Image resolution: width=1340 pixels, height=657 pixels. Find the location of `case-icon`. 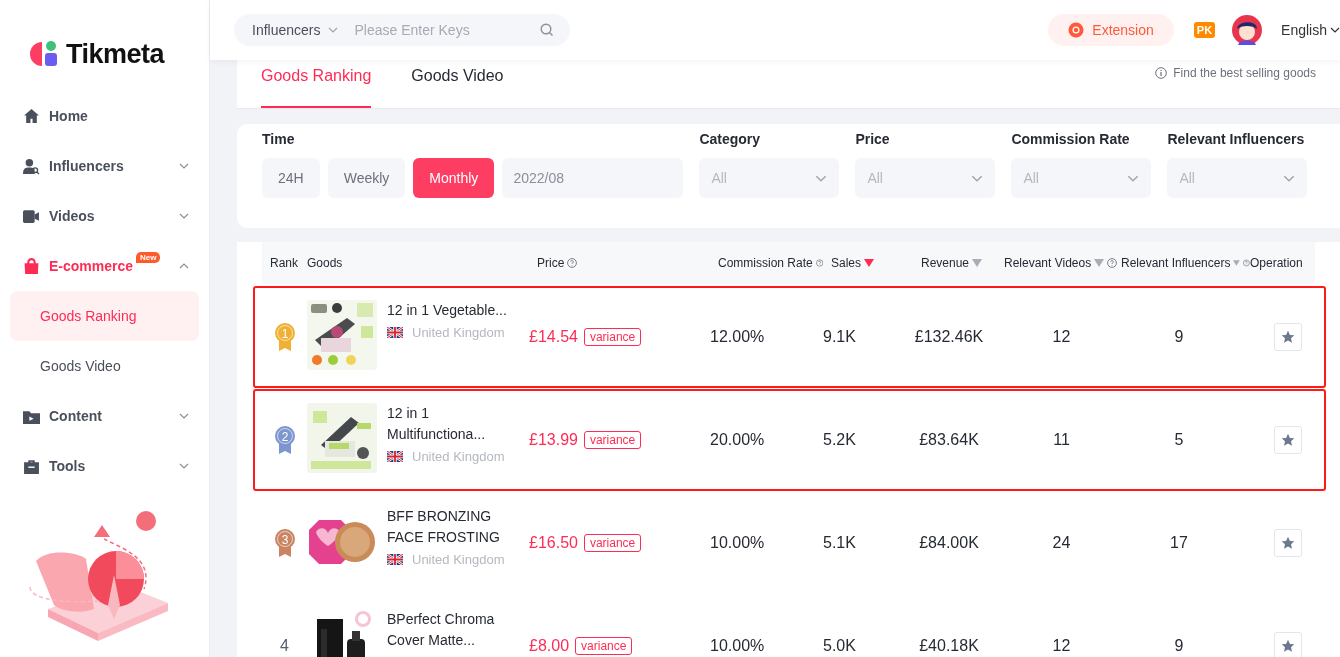

case-icon is located at coordinates (31, 466).